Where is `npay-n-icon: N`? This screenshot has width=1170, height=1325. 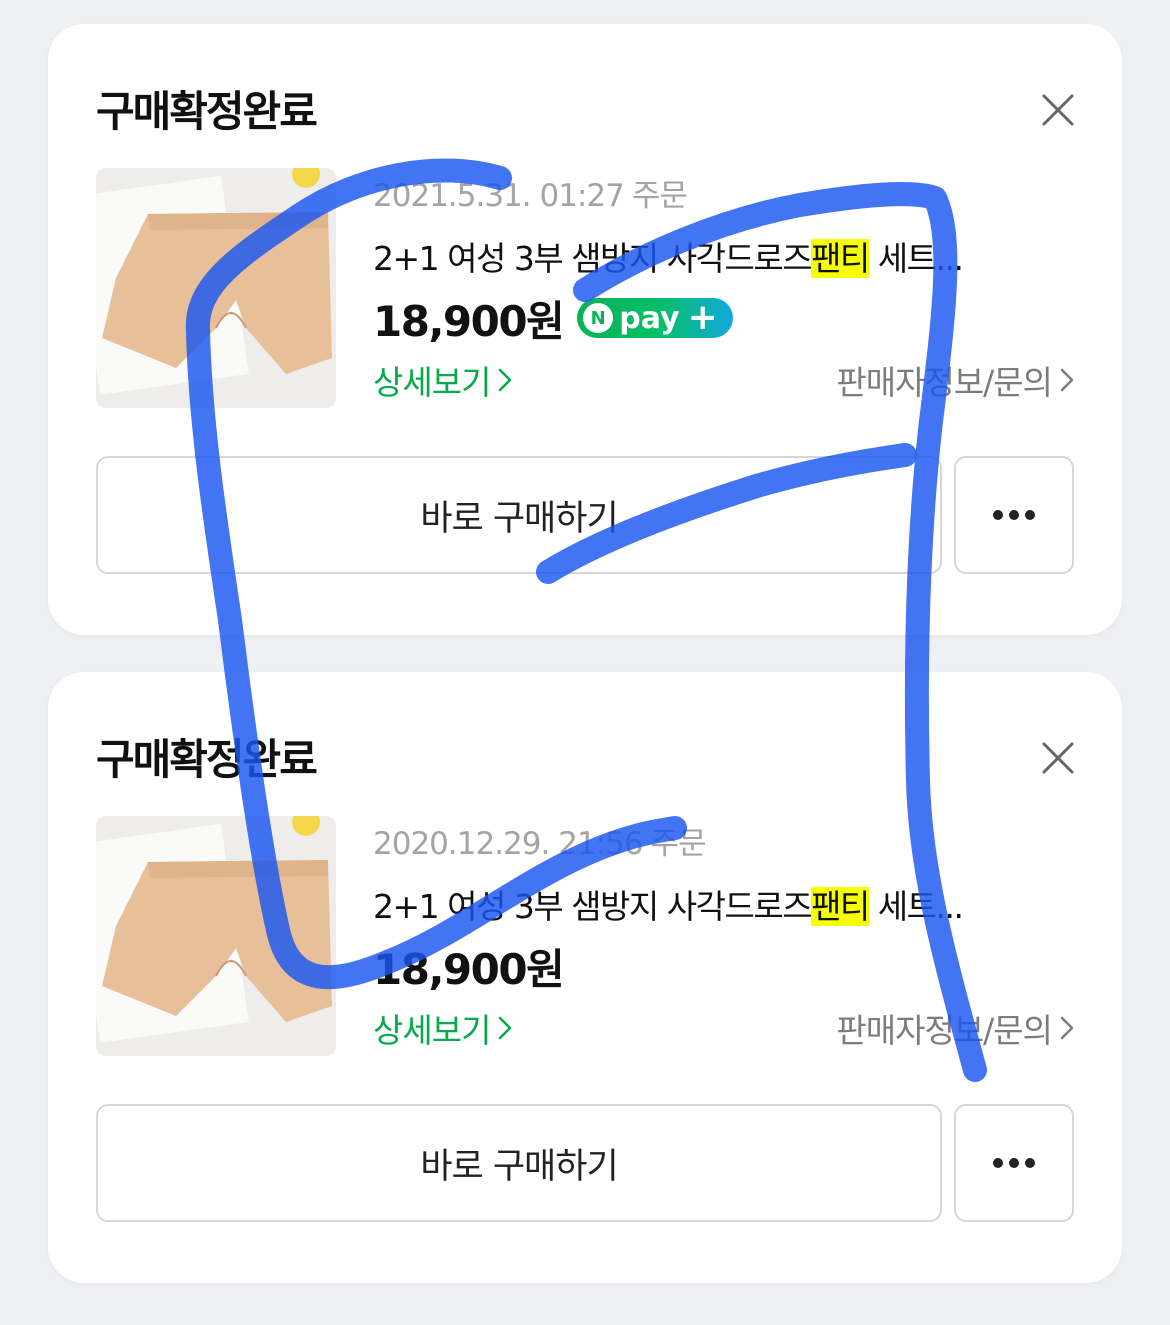 npay-n-icon: N is located at coordinates (598, 318).